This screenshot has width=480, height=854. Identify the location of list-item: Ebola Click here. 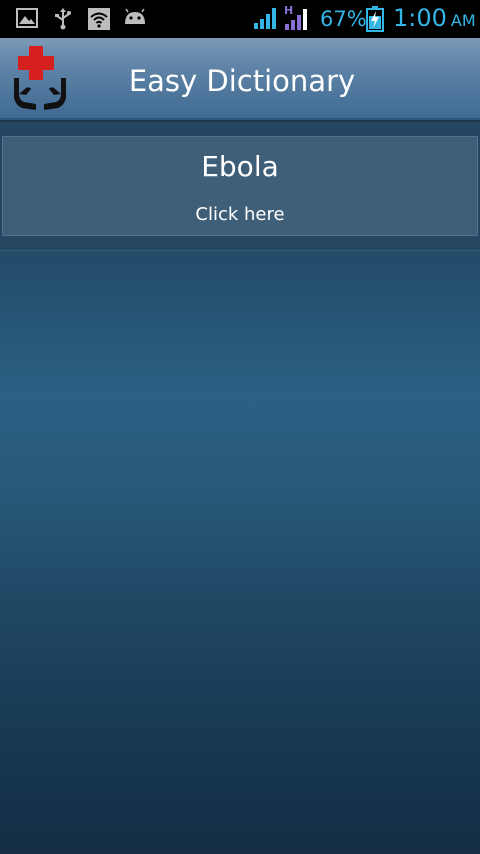
(240, 186).